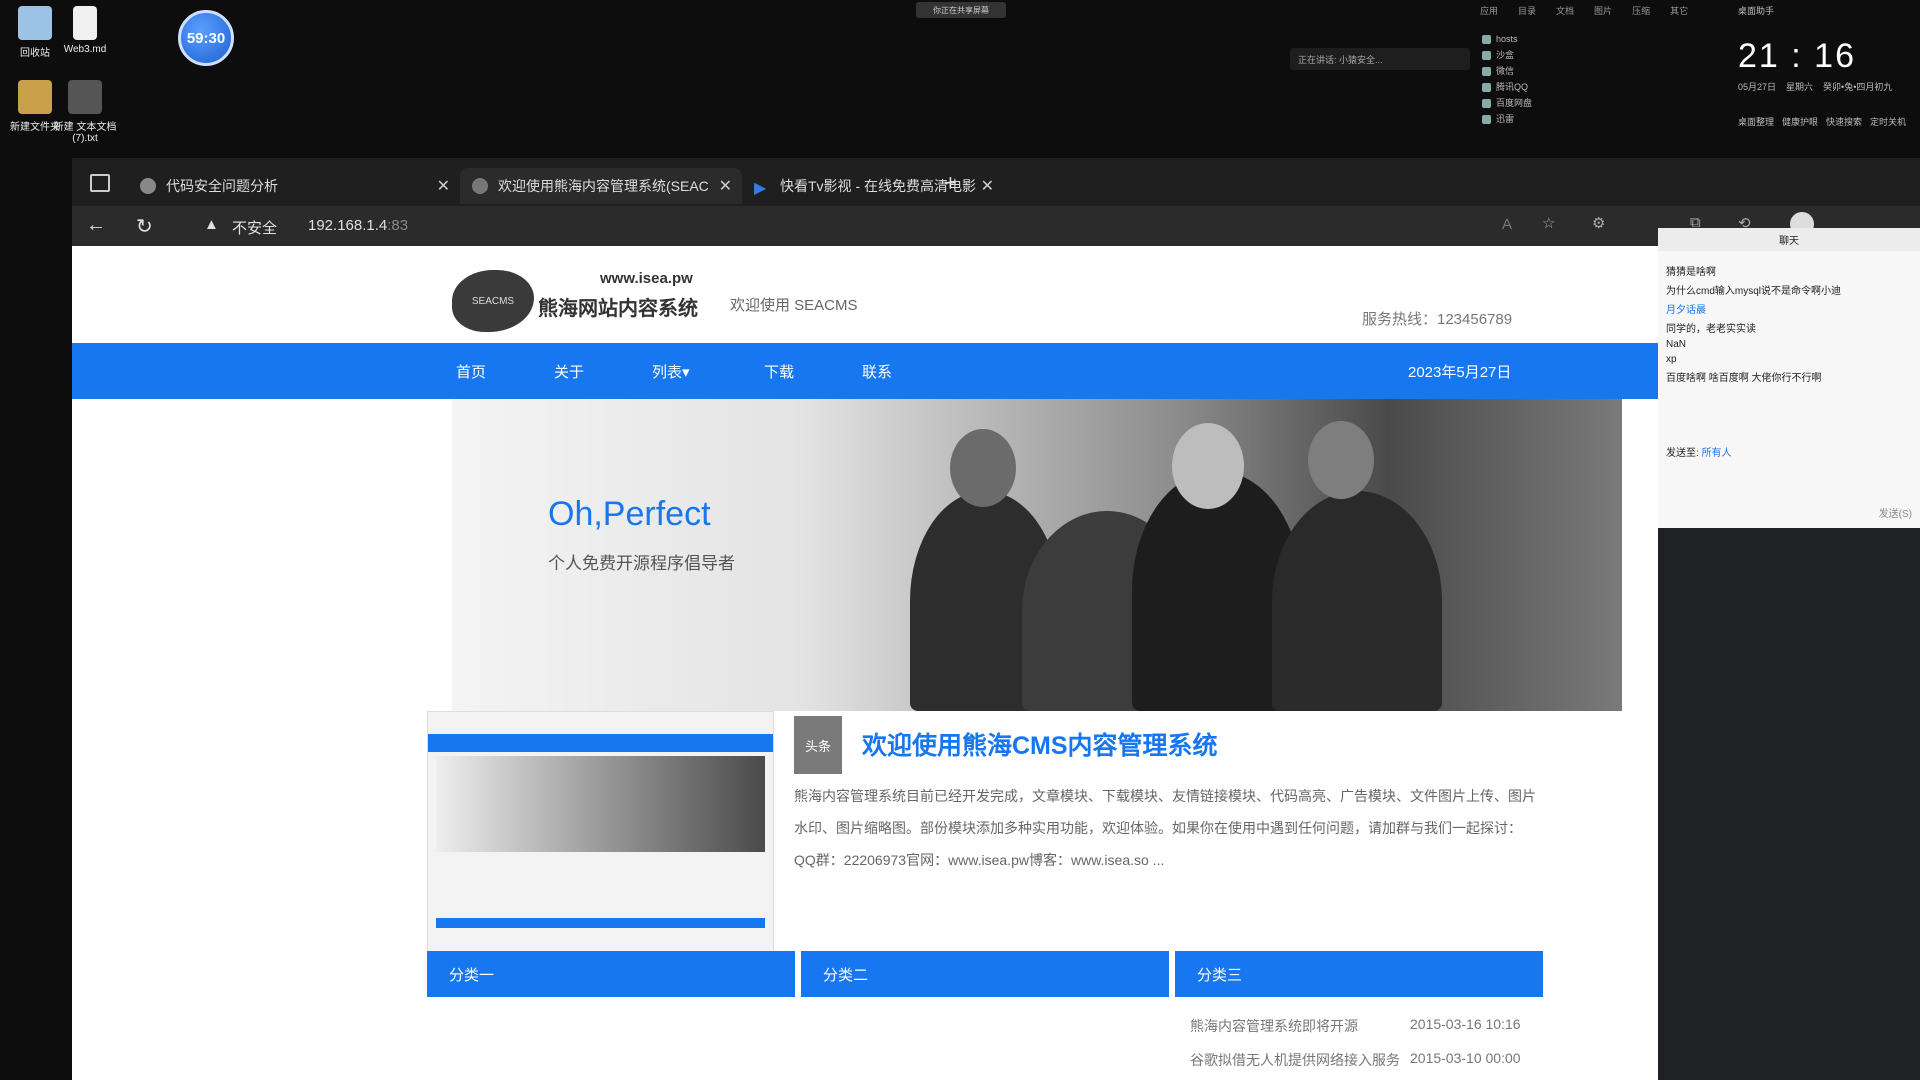 Image resolution: width=1920 pixels, height=1080 pixels. I want to click on send-button: 发送(S), so click(1895, 512).